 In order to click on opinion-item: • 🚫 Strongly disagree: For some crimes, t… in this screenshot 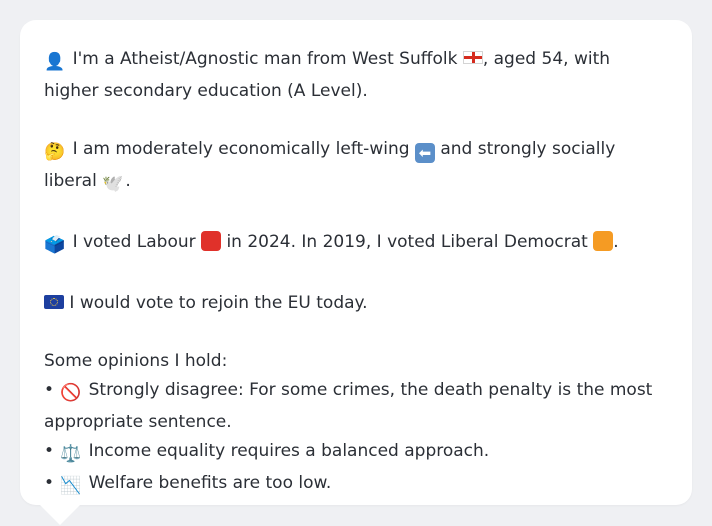, I will do `click(356, 406)`.